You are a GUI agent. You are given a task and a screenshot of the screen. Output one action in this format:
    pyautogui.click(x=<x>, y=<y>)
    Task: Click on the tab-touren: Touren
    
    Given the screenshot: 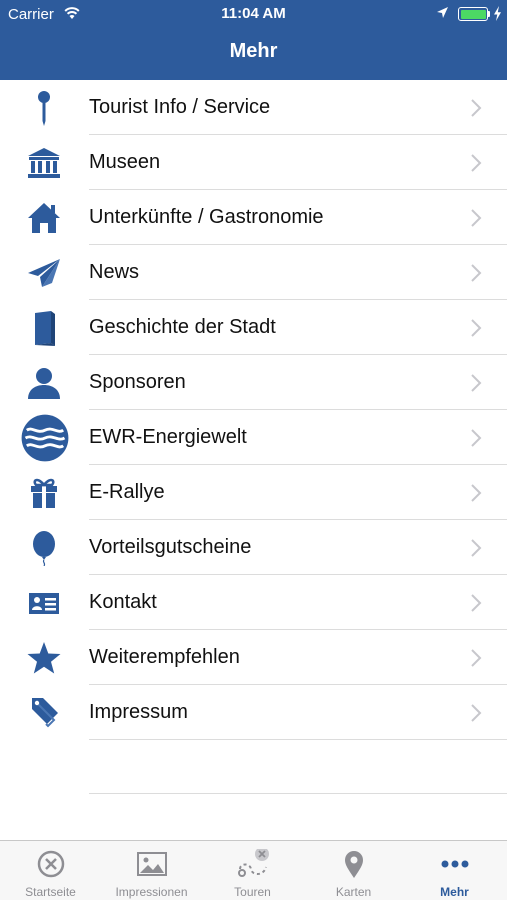 What is the action you would take?
    pyautogui.click(x=252, y=870)
    